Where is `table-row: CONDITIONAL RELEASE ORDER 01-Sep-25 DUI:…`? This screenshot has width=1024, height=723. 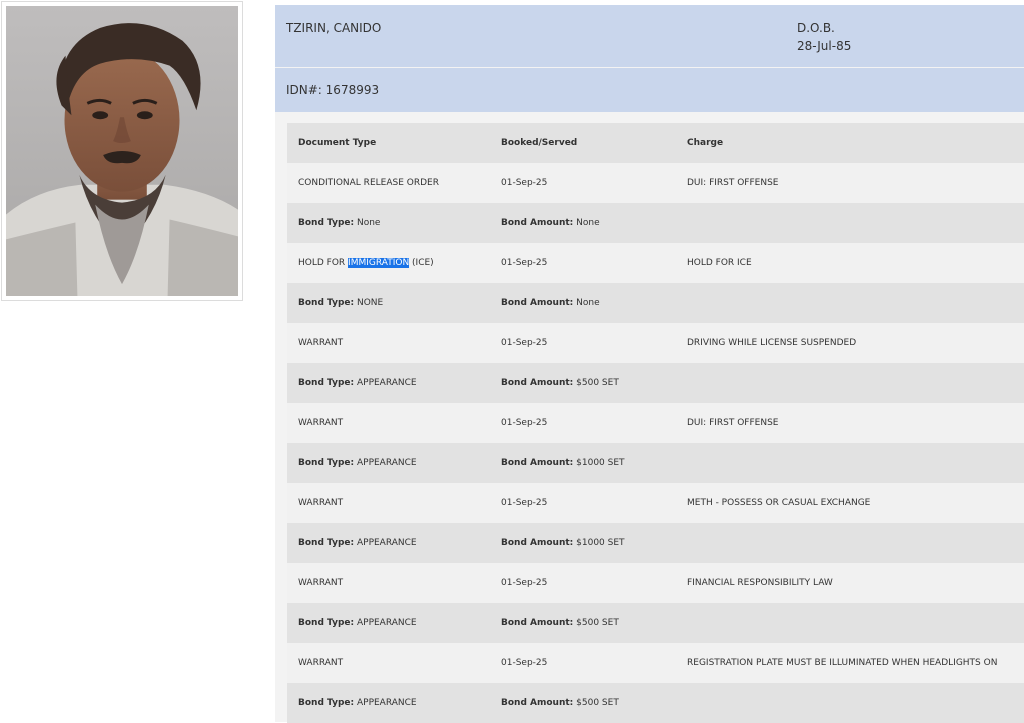 table-row: CONDITIONAL RELEASE ORDER 01-Sep-25 DUI:… is located at coordinates (655, 183).